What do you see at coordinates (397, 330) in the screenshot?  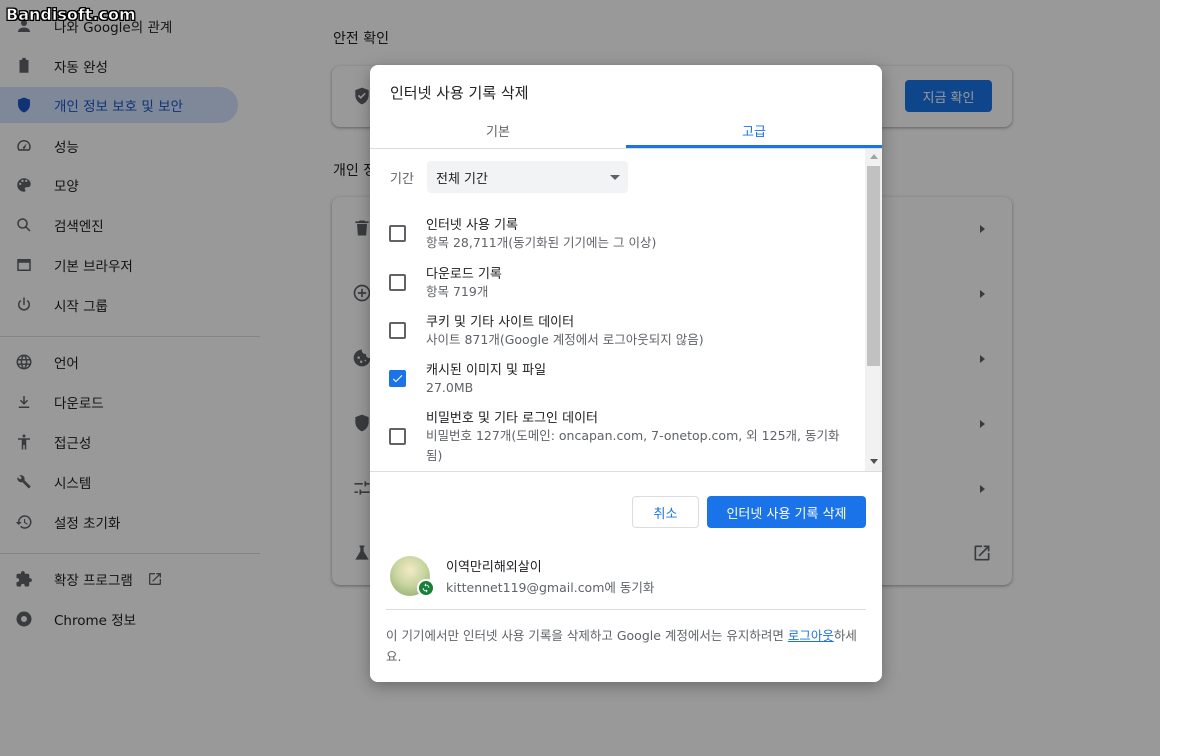 I see `checkbox-cookies` at bounding box center [397, 330].